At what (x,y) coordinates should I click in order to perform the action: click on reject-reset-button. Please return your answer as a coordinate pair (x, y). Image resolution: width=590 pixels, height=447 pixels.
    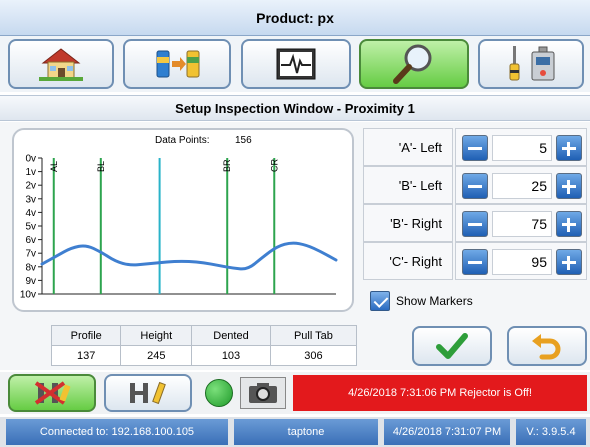
    Looking at the image, I should click on (52, 393).